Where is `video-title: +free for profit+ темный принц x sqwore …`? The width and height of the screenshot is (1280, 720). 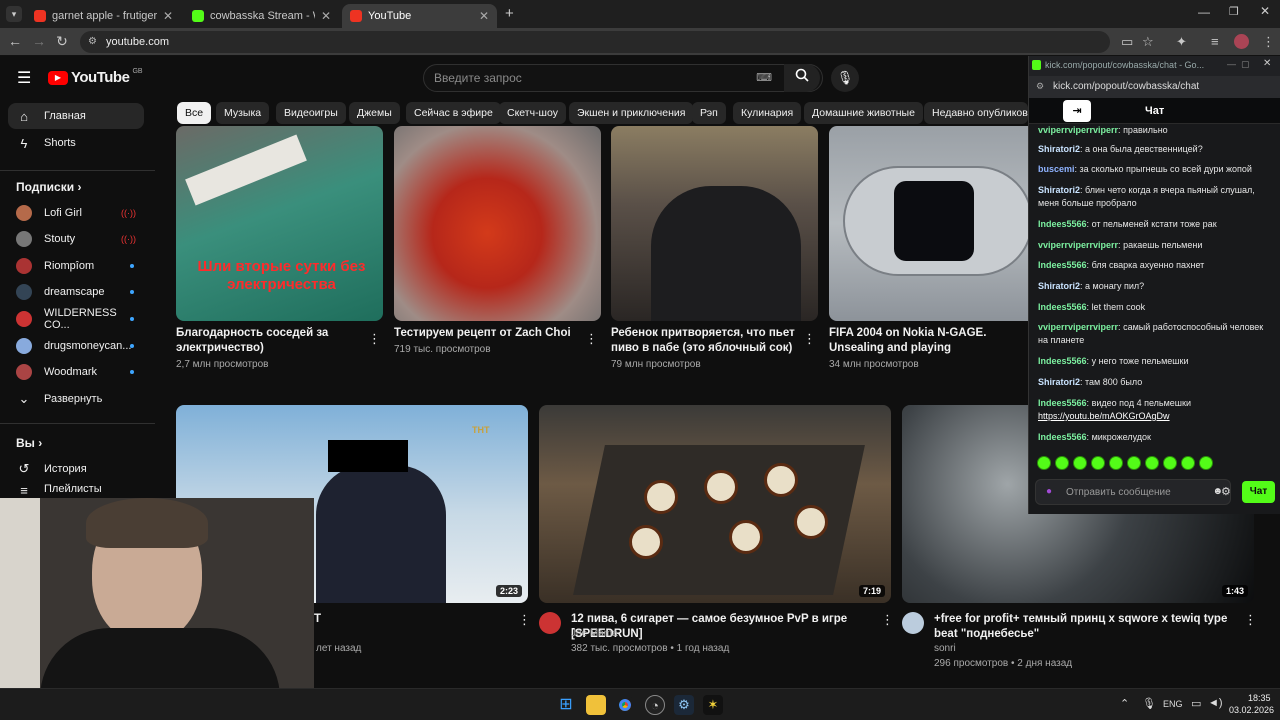
video-title: +free for profit+ темный принц x sqwore … is located at coordinates (1084, 627).